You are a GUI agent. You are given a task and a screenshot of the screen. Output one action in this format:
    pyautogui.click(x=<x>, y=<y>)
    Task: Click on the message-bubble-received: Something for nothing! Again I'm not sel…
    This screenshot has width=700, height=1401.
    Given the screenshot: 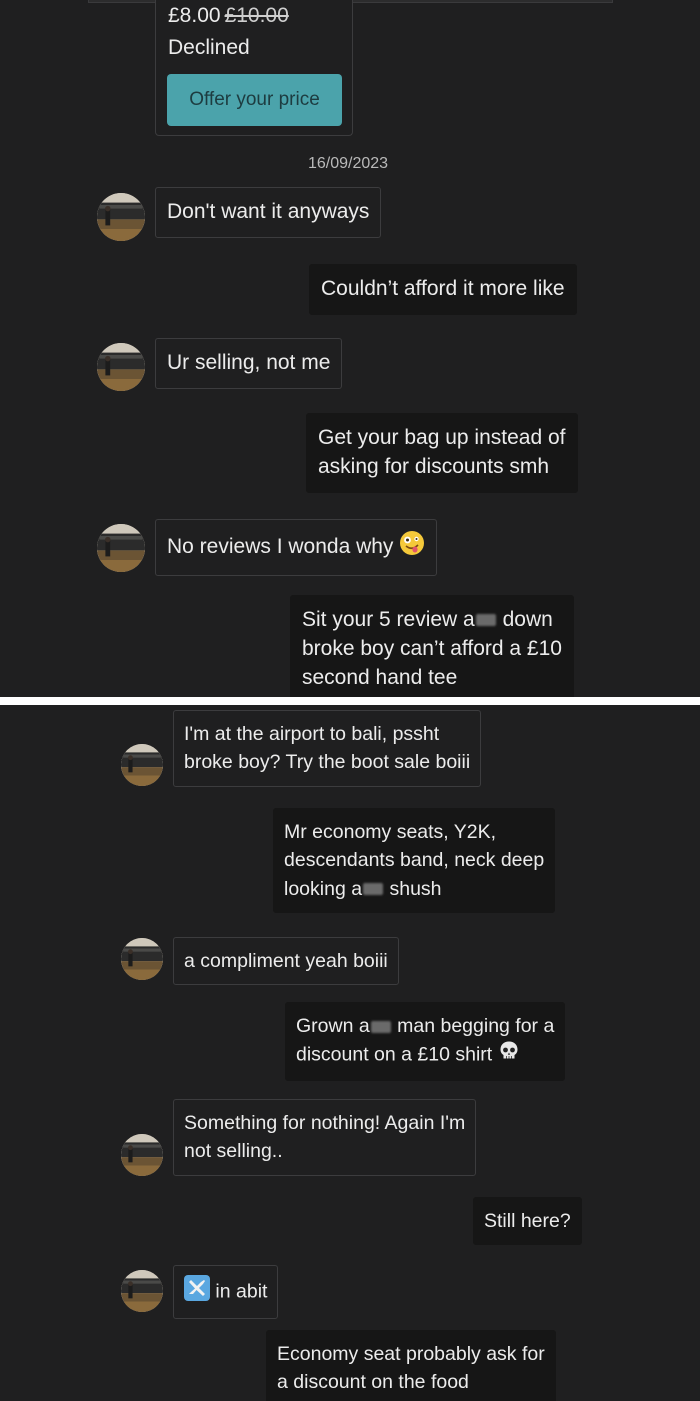 What is the action you would take?
    pyautogui.click(x=325, y=1137)
    